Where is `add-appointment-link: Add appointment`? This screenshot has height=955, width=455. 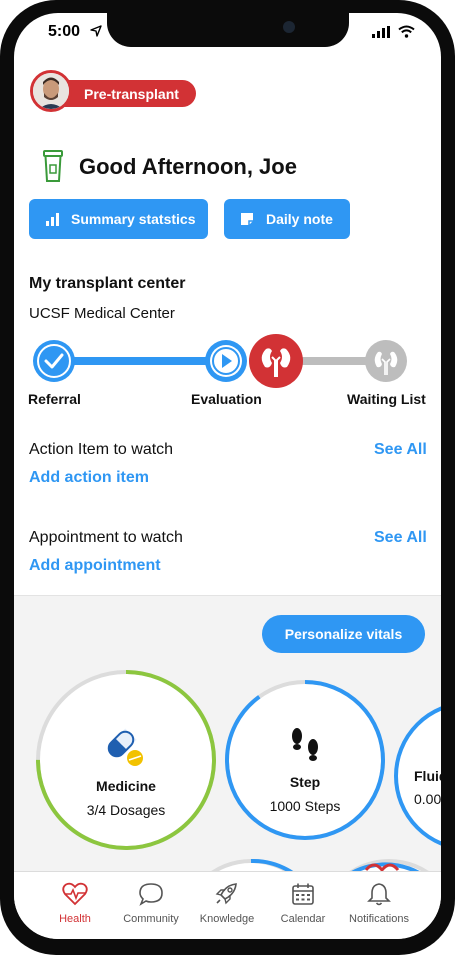
add-appointment-link: Add appointment is located at coordinates (95, 566).